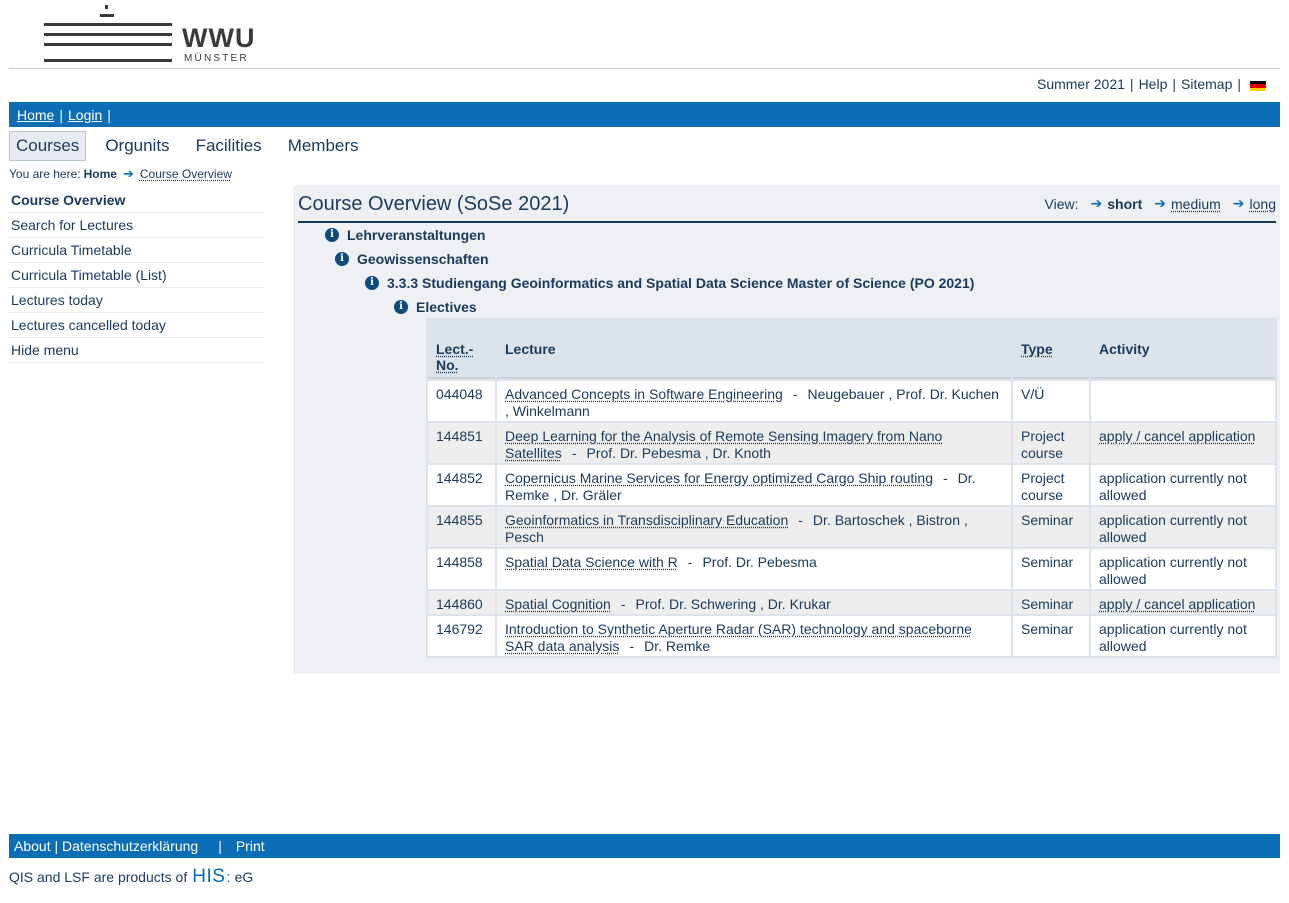  I want to click on sidebar-item-hide-menu: Hide menu, so click(136, 350).